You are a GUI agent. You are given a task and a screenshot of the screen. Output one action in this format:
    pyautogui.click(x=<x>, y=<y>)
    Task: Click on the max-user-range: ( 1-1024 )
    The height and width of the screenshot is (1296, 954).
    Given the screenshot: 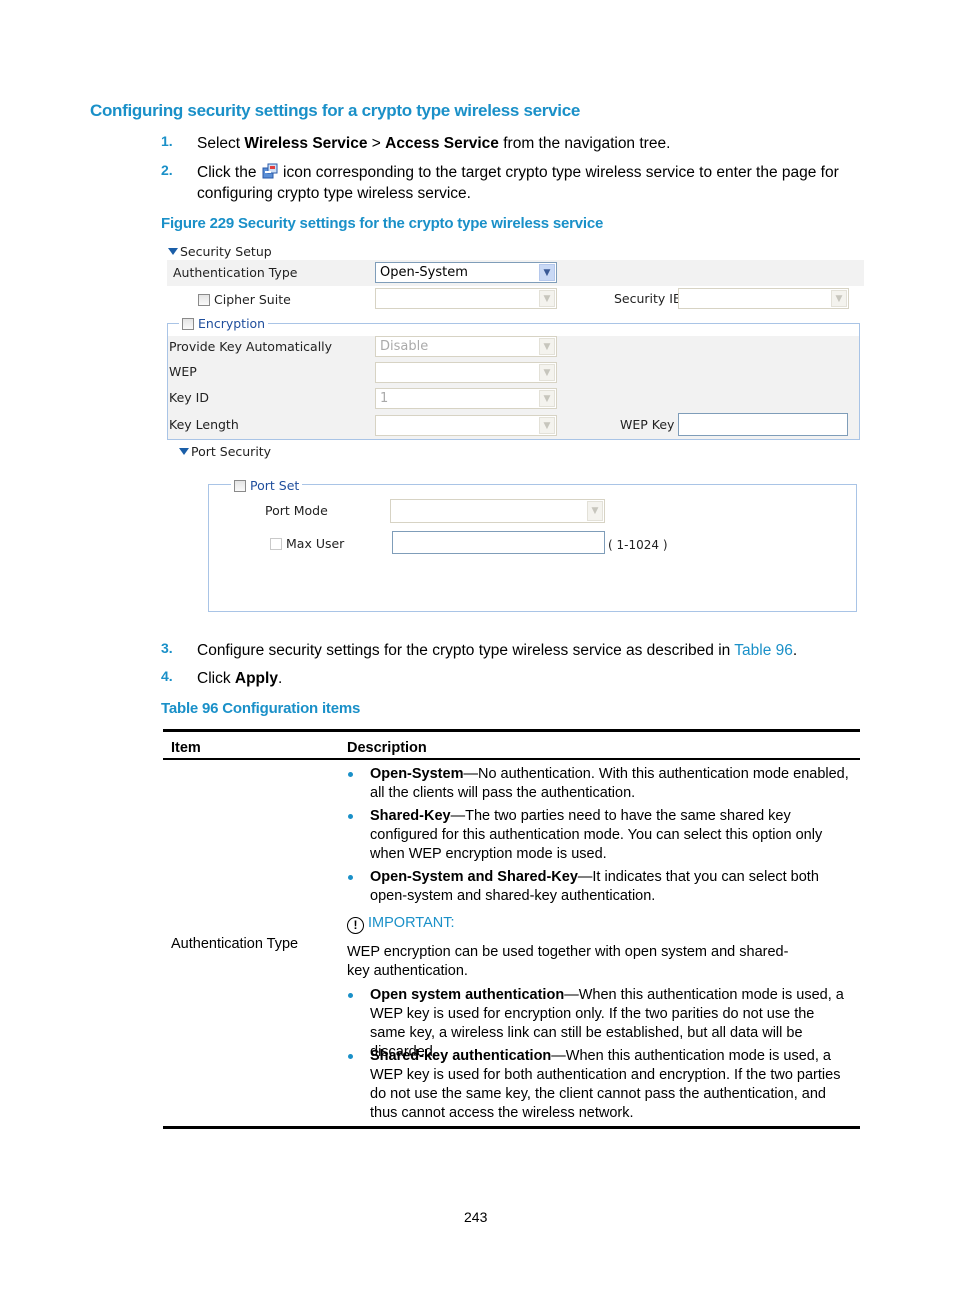 What is the action you would take?
    pyautogui.click(x=638, y=545)
    